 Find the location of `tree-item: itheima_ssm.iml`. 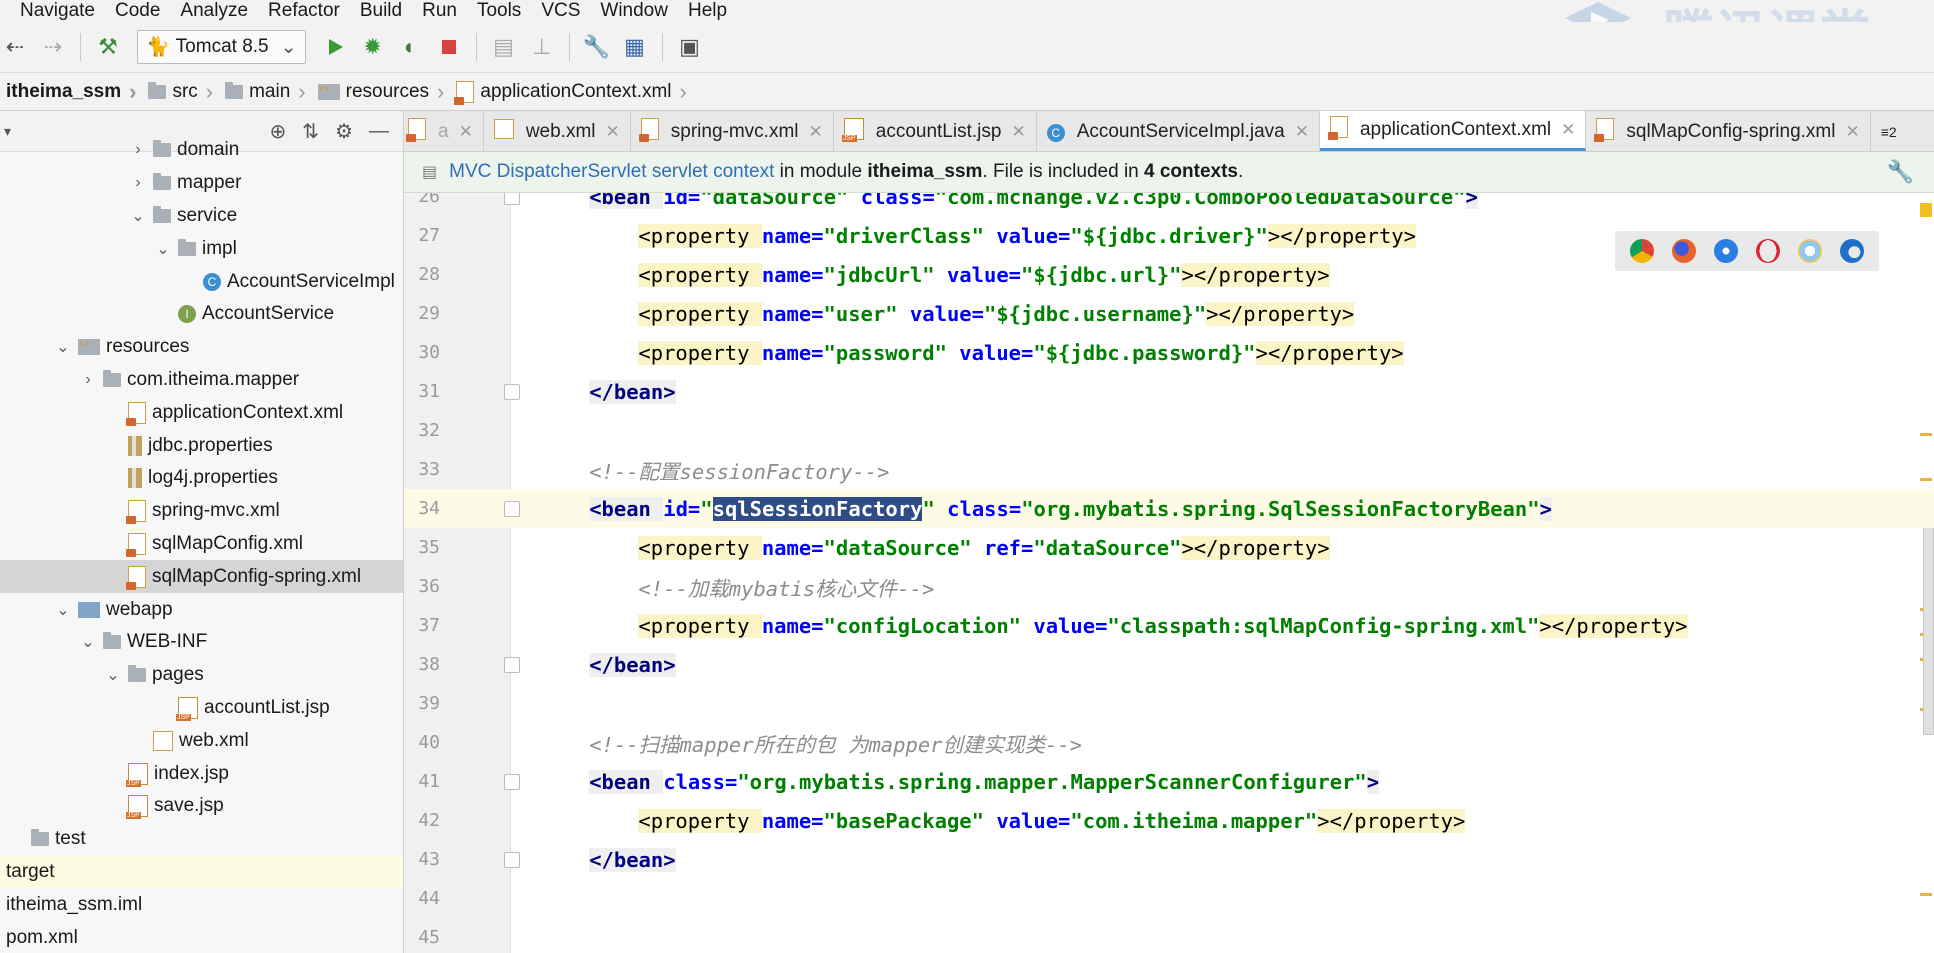

tree-item: itheima_ssm.iml is located at coordinates (201, 904).